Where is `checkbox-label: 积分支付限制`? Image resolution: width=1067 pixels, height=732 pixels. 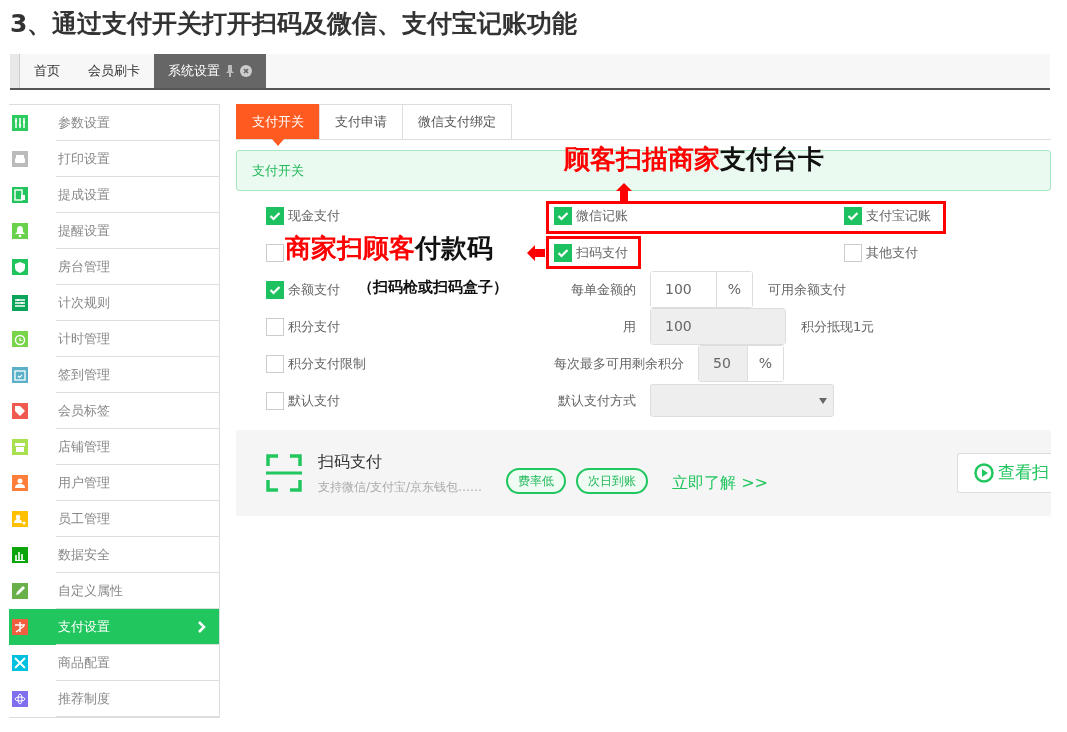
checkbox-label: 积分支付限制 is located at coordinates (327, 363).